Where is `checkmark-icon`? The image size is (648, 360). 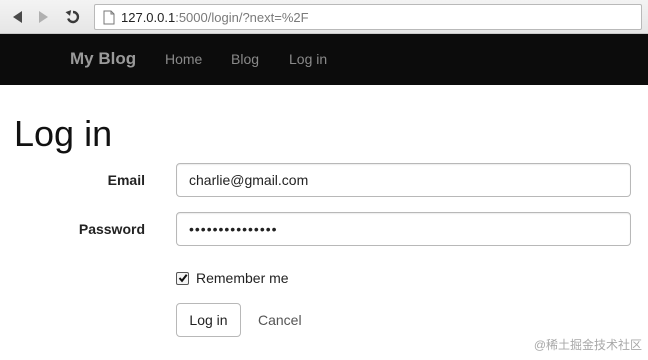
checkmark-icon is located at coordinates (182, 278).